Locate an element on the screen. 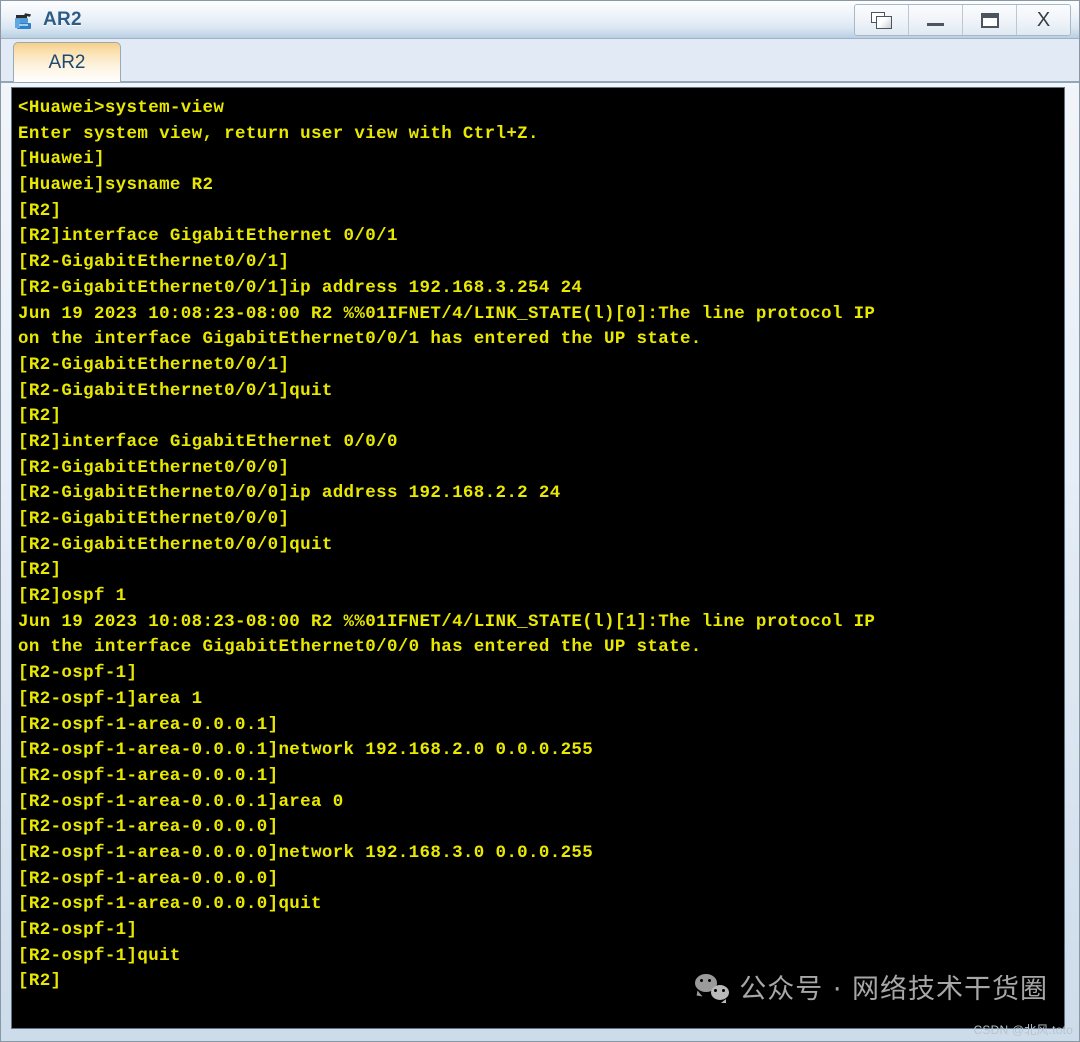 The image size is (1080, 1042). terminal-line: [R2-ospf-1-area-0.0.0.0]quit is located at coordinates (170, 904).